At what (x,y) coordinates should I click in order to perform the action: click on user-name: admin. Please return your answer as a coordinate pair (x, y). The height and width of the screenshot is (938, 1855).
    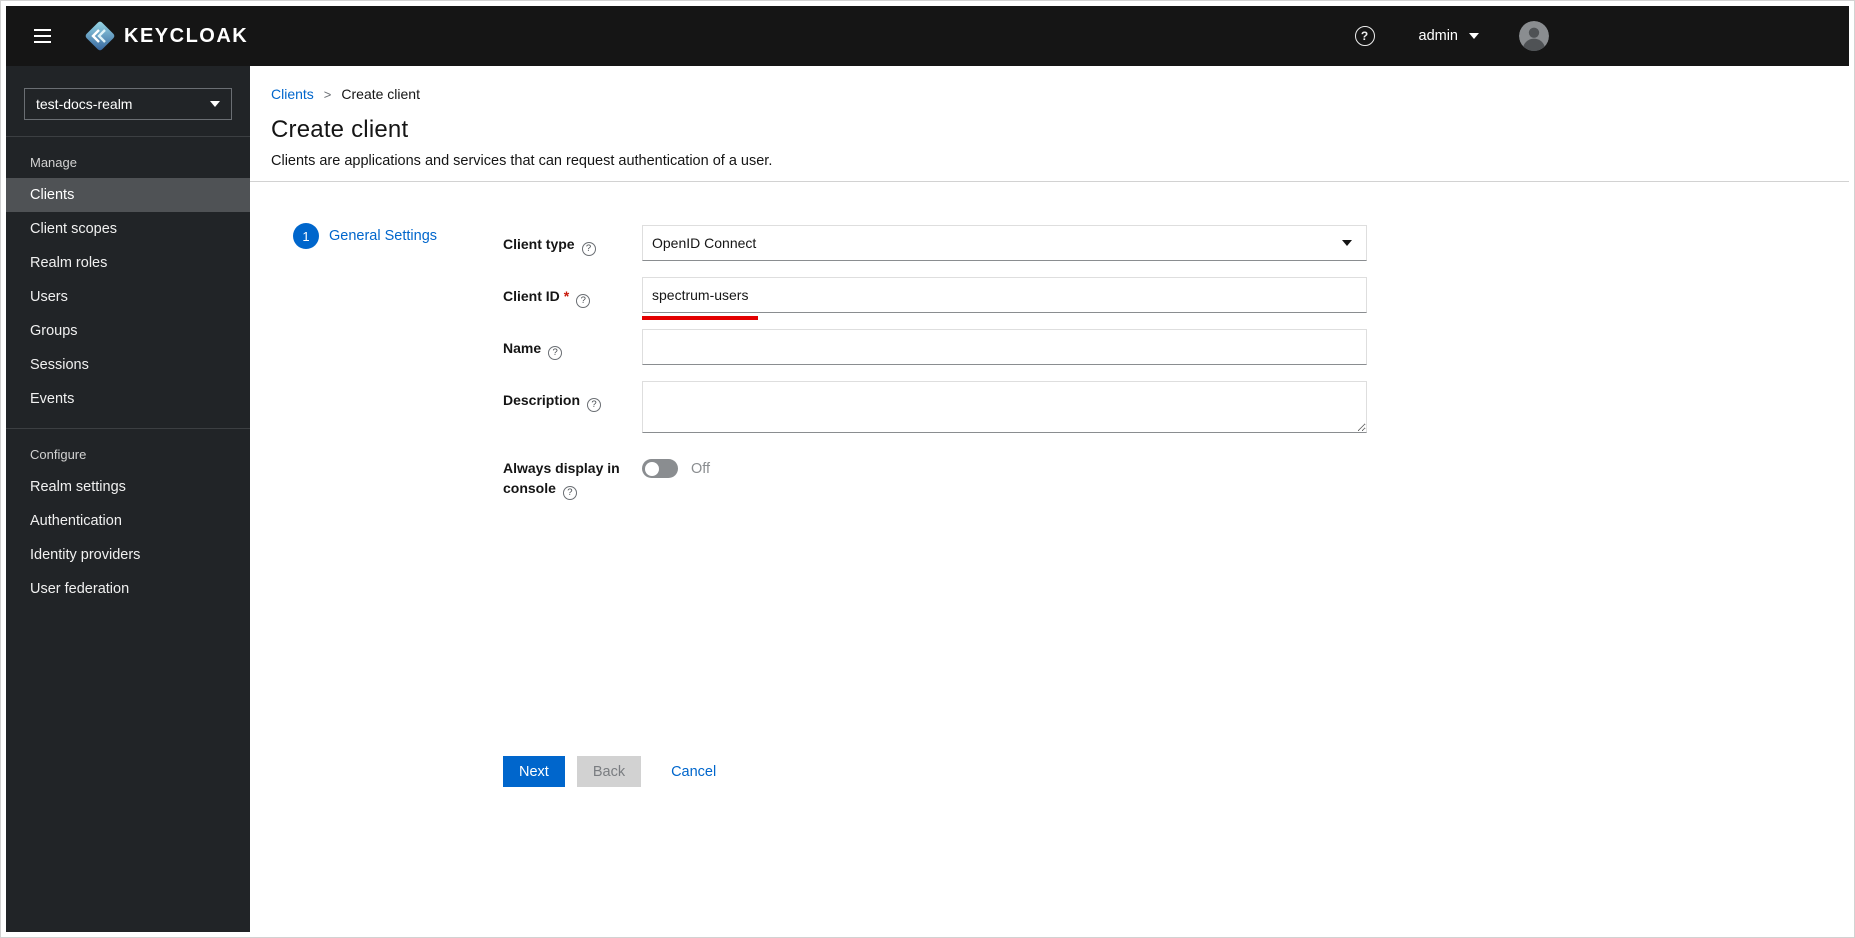
    Looking at the image, I should click on (1438, 36).